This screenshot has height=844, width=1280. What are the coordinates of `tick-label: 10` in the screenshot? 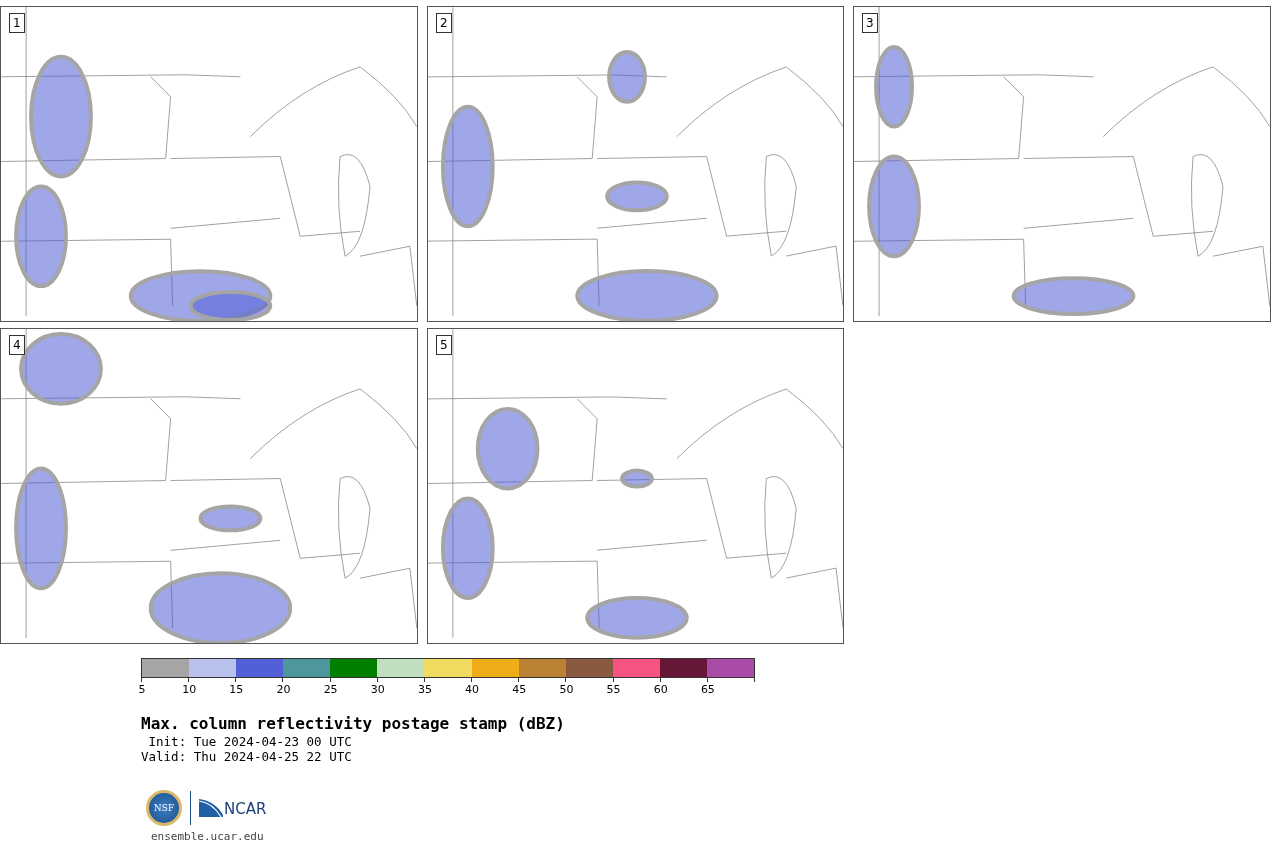 It's located at (189, 689).